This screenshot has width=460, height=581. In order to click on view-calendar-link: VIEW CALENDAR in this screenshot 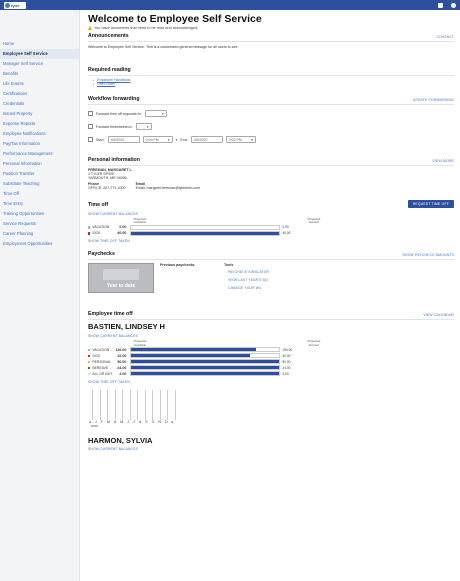, I will do `click(438, 315)`.